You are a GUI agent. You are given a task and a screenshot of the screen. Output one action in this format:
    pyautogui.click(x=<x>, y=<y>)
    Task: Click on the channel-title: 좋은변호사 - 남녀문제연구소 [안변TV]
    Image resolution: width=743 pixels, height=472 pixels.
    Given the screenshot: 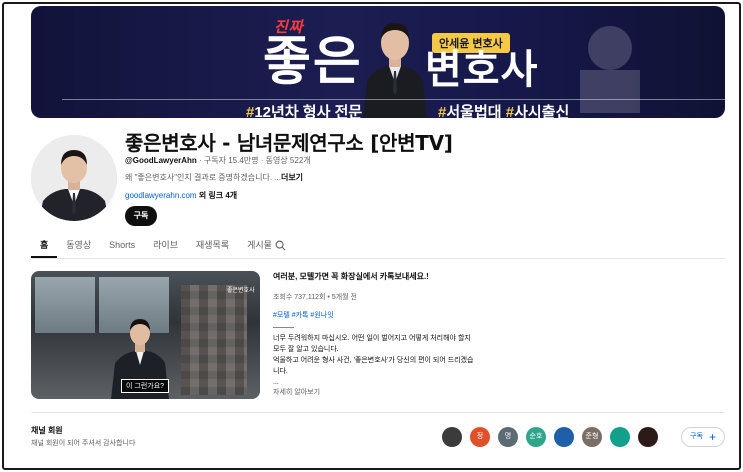 What is the action you would take?
    pyautogui.click(x=289, y=143)
    